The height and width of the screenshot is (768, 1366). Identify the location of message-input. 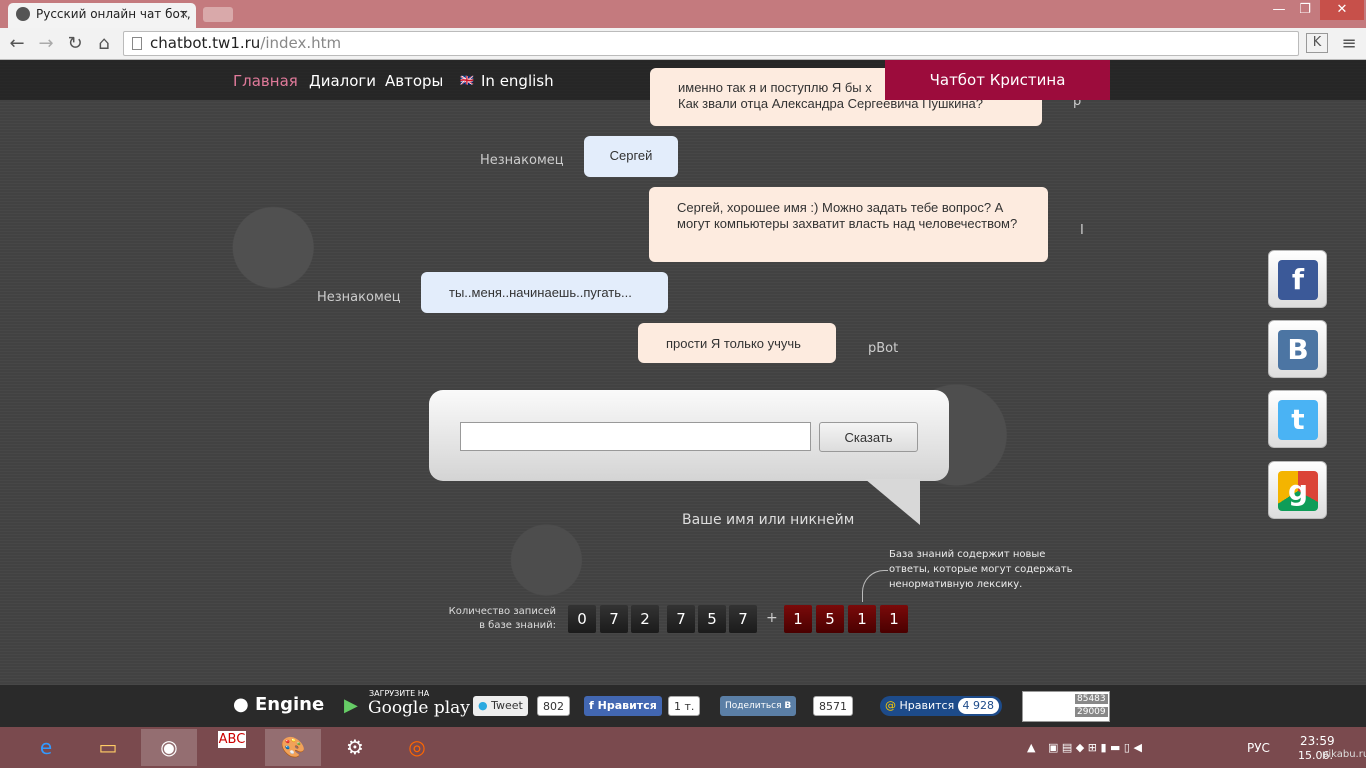
(635, 436).